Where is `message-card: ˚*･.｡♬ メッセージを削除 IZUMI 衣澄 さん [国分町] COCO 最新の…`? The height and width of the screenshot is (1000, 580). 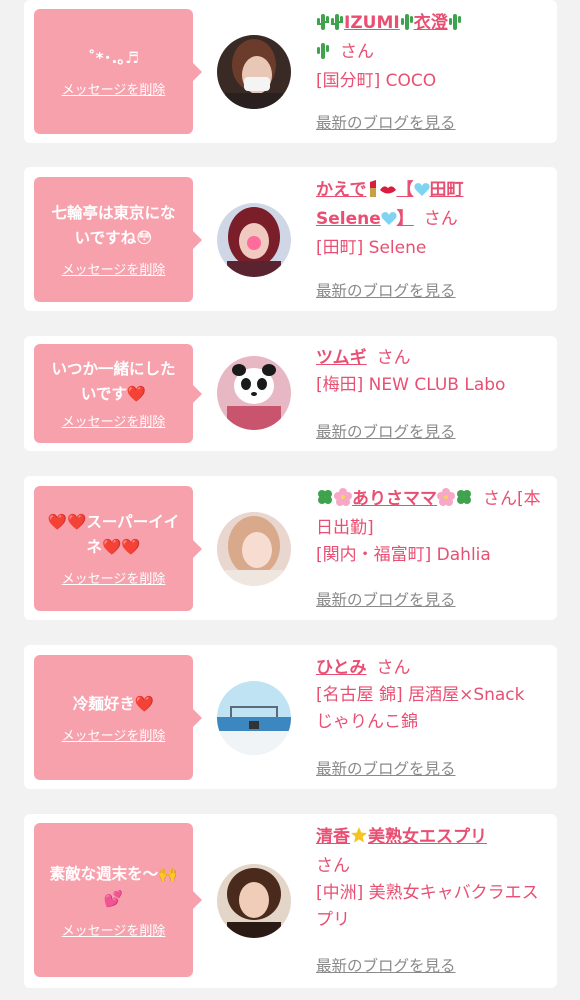
message-card: ˚*･.｡♬ メッセージを削除 IZUMI 衣澄 さん [国分町] COCO 最新の… is located at coordinates (290, 71).